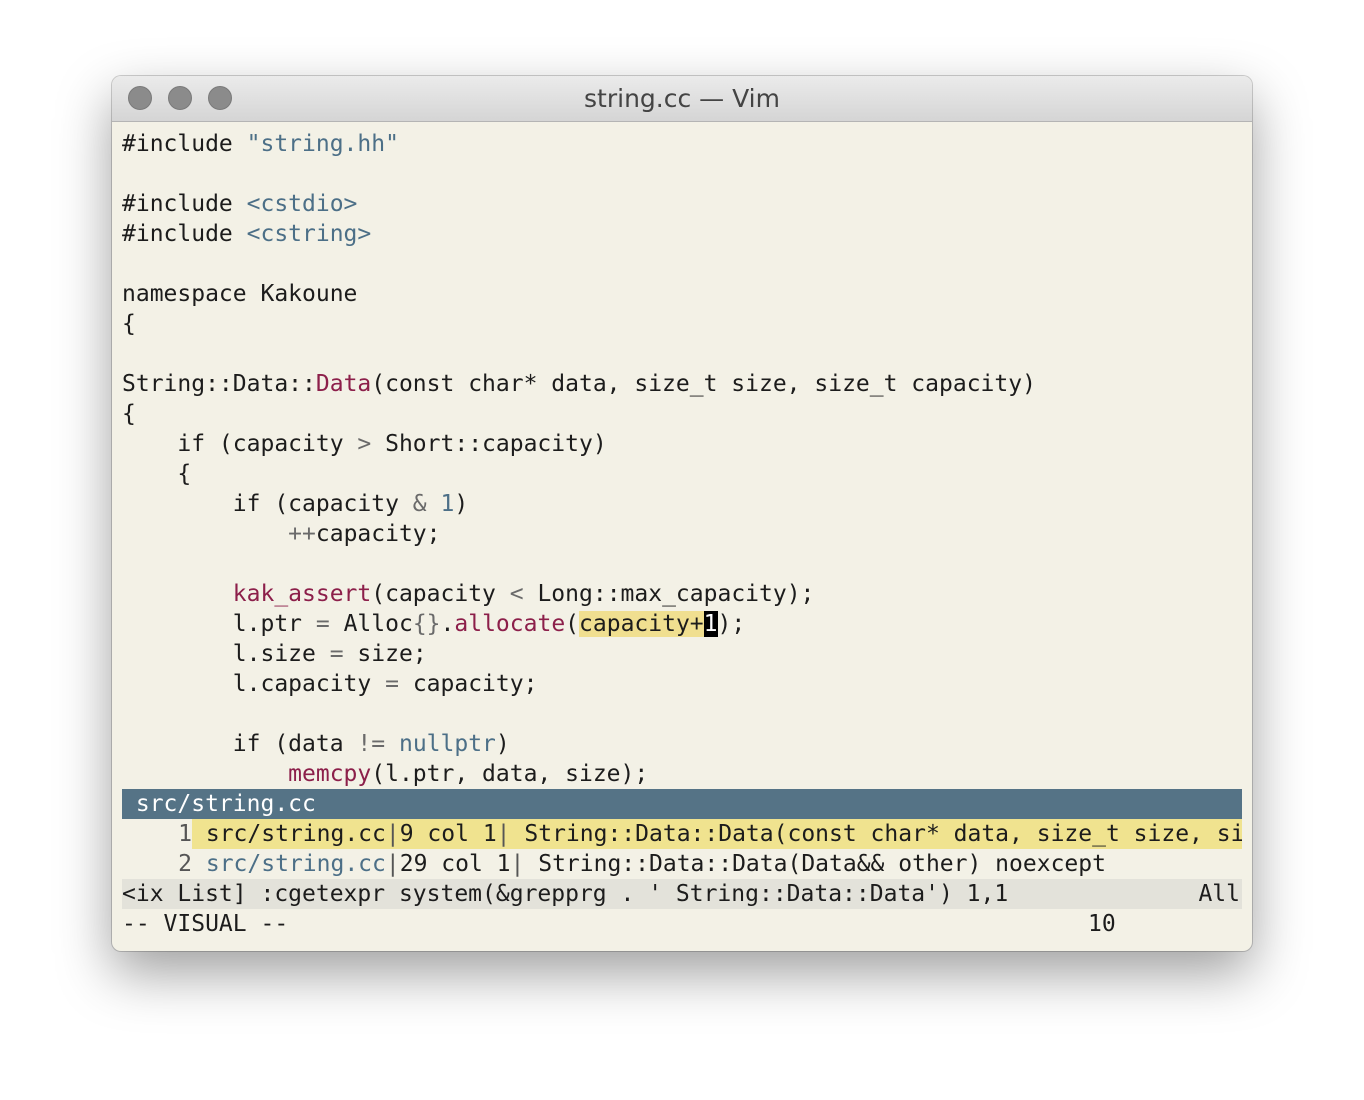 This screenshot has width=1364, height=1100. What do you see at coordinates (682, 654) in the screenshot?
I see `code-line: l.size = size;` at bounding box center [682, 654].